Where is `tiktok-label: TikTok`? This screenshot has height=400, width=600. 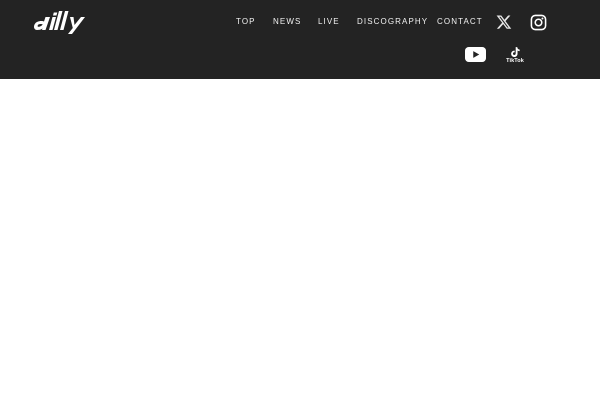
tiktok-label: TikTok is located at coordinates (515, 60).